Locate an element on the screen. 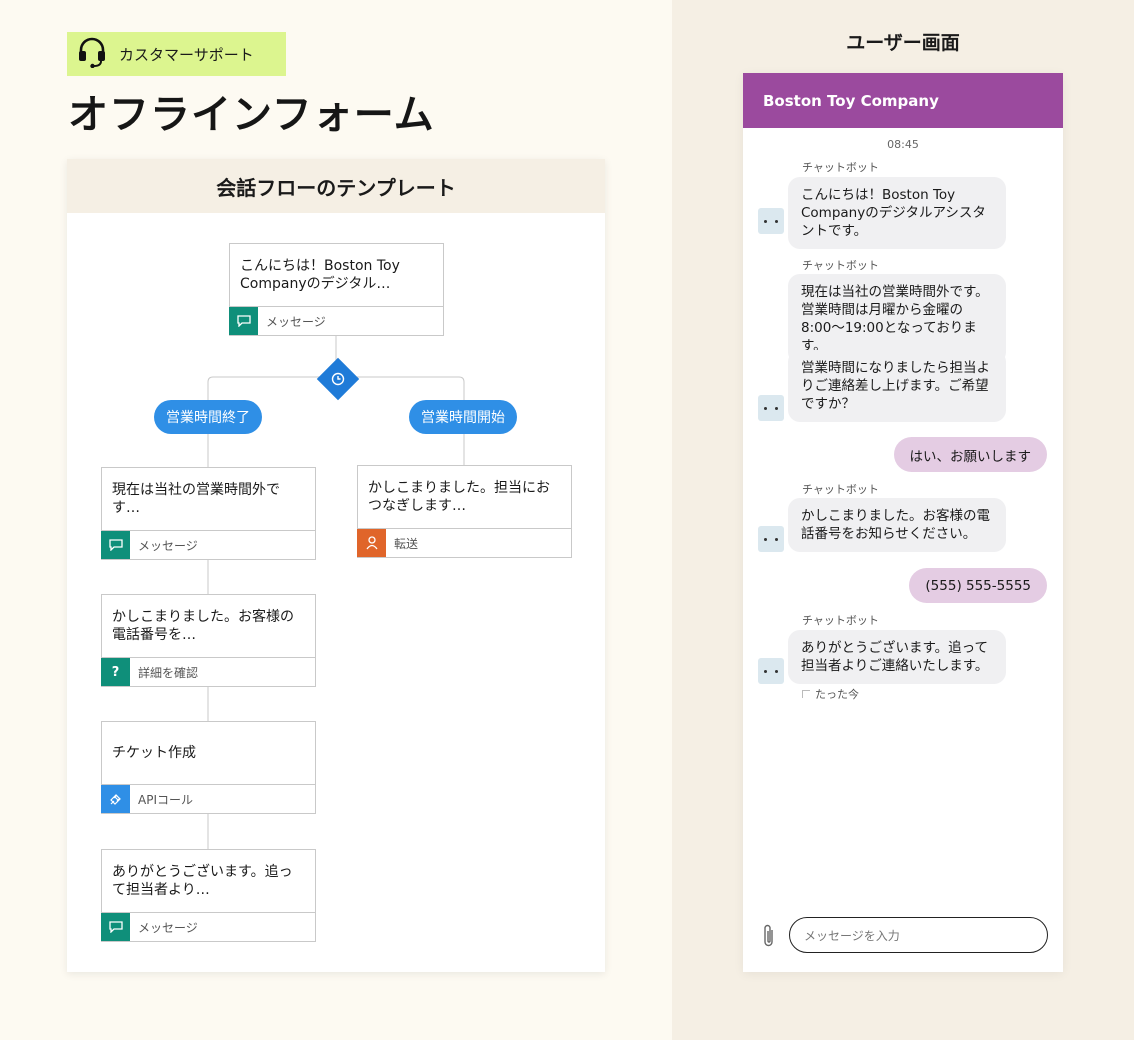  bot-message: 営業時間になりましたら担当よりご連絡差し上げます。ご希望ですか？ is located at coordinates (897, 386).